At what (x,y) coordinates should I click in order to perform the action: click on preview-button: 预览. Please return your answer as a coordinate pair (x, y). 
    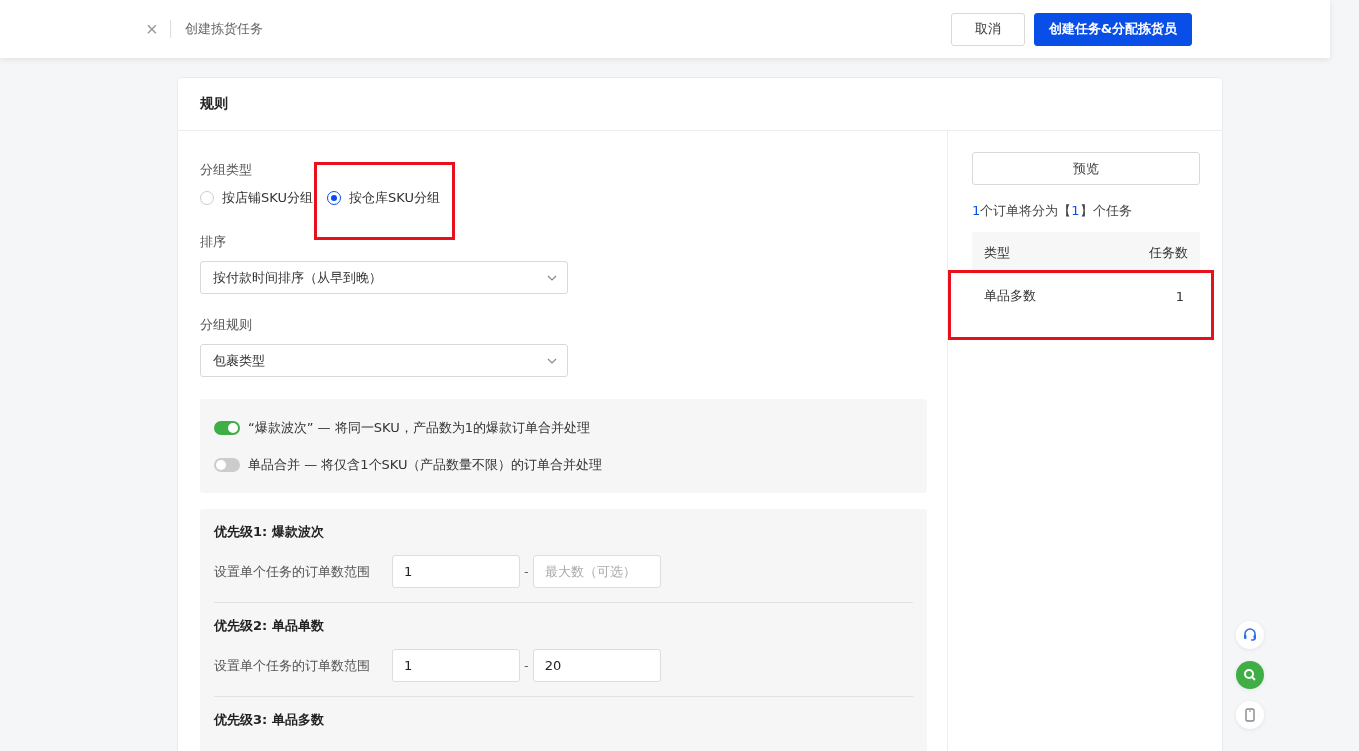
    Looking at the image, I should click on (1086, 168).